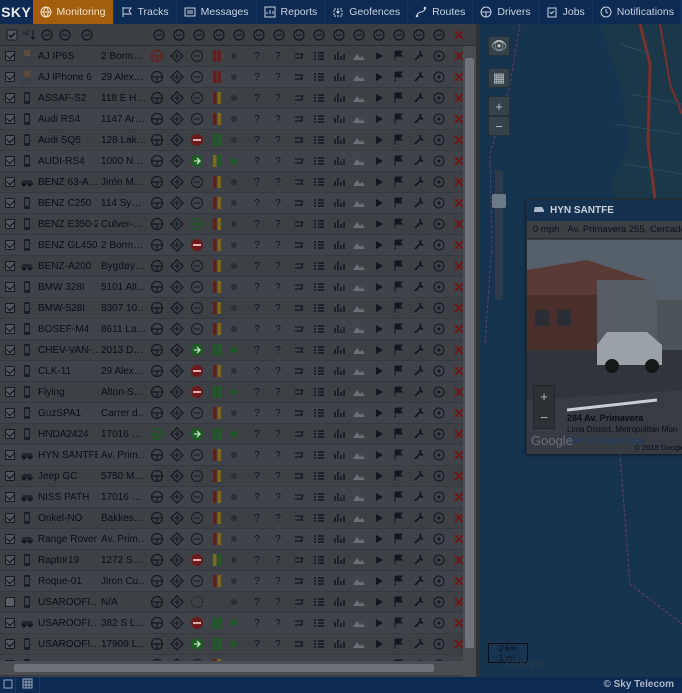 Image resolution: width=682 pixels, height=693 pixels. Describe the element at coordinates (73, 12) in the screenshot. I see `nav-tab-monitoring: Monitoring` at that location.